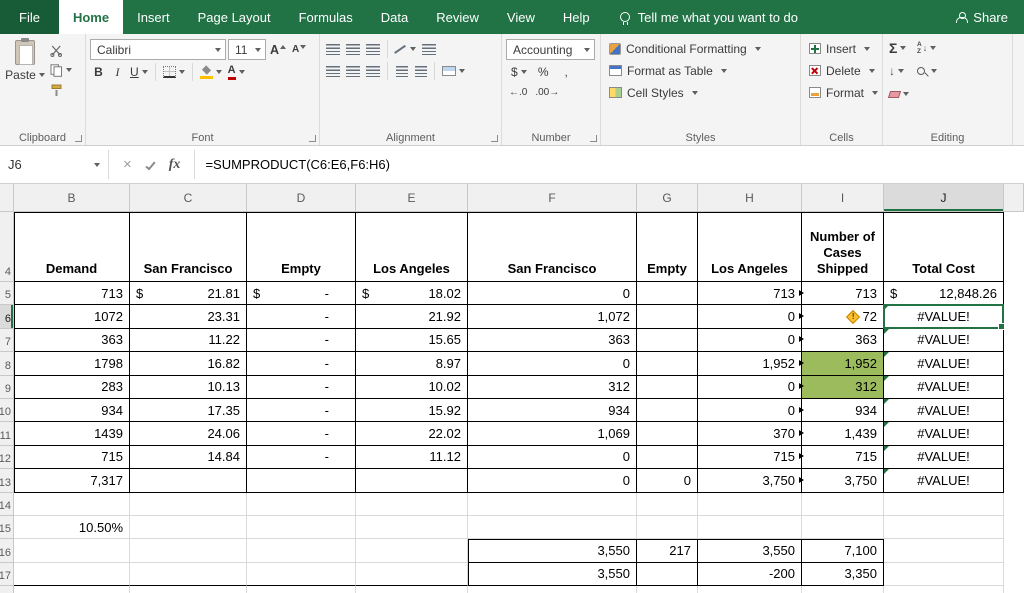 Image resolution: width=1024 pixels, height=593 pixels. I want to click on cell-F6: 1,072, so click(552, 317).